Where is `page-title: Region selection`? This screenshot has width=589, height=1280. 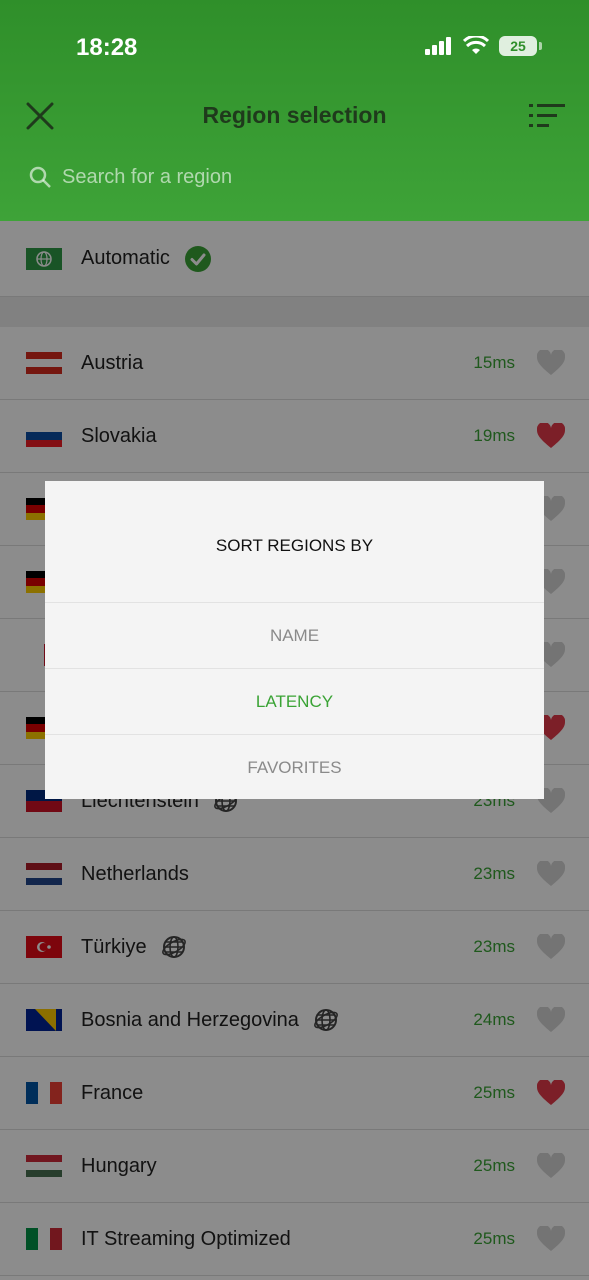 page-title: Region selection is located at coordinates (294, 115).